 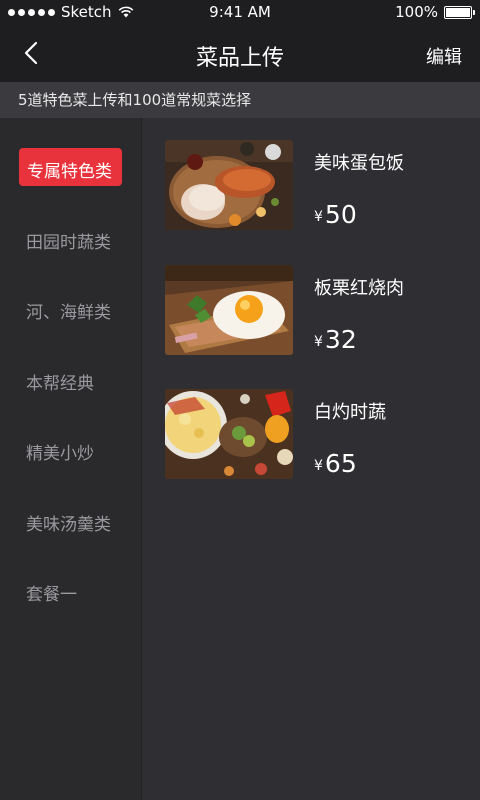 I want to click on category-item-seafood: 河、海鲜类, so click(x=71, y=308).